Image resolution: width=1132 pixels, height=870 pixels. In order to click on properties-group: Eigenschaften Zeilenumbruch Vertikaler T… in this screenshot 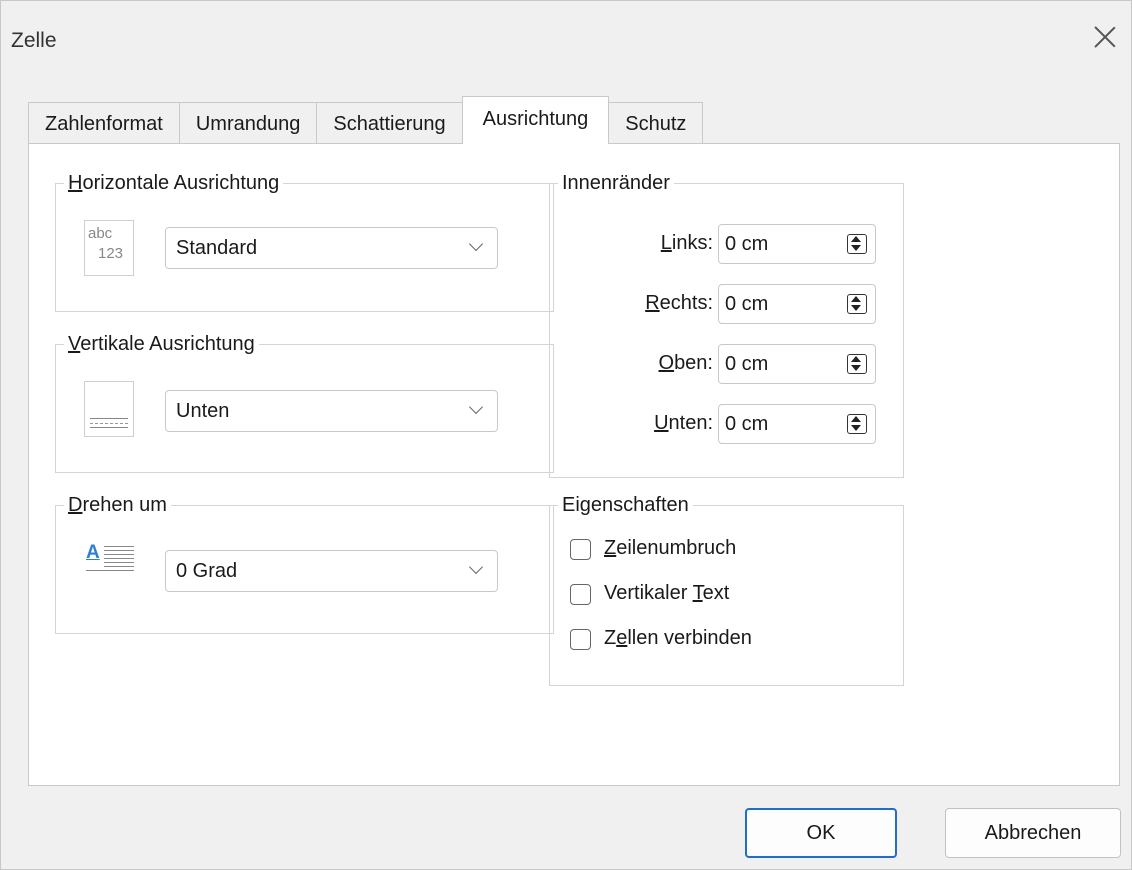, I will do `click(726, 589)`.